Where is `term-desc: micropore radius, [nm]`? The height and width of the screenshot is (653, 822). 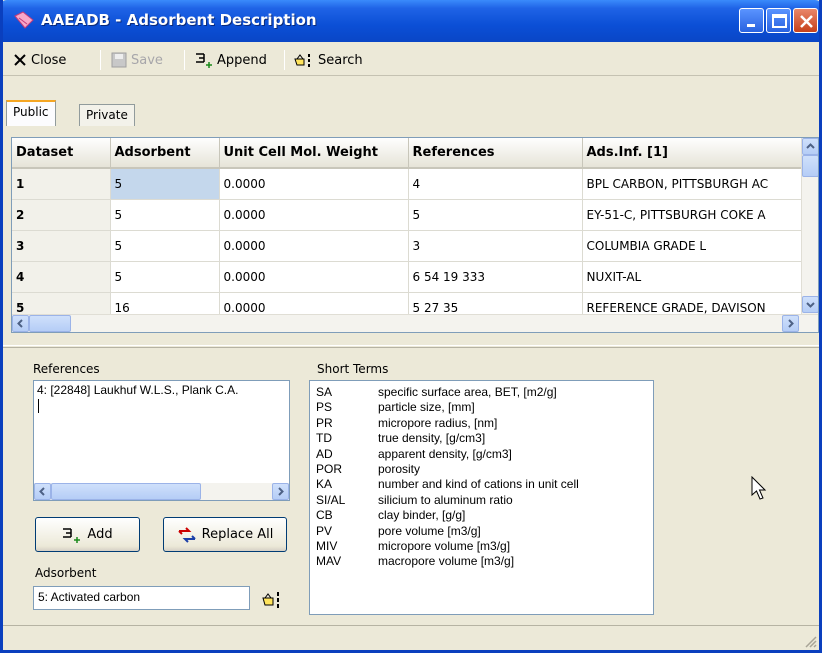 term-desc: micropore radius, [nm] is located at coordinates (438, 422).